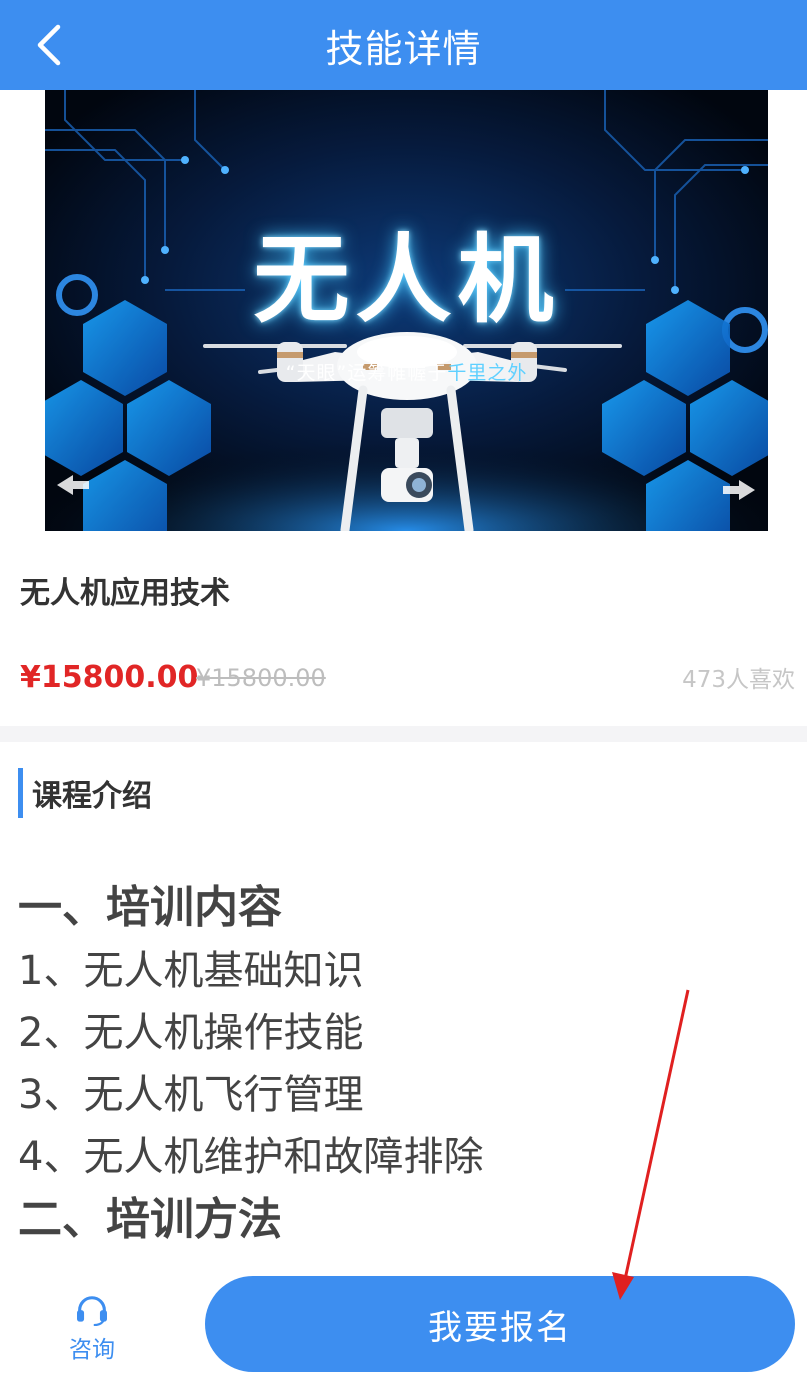 This screenshot has height=1387, width=807. I want to click on content-list-item: 4、无人机维护和故障排除, so click(251, 1157).